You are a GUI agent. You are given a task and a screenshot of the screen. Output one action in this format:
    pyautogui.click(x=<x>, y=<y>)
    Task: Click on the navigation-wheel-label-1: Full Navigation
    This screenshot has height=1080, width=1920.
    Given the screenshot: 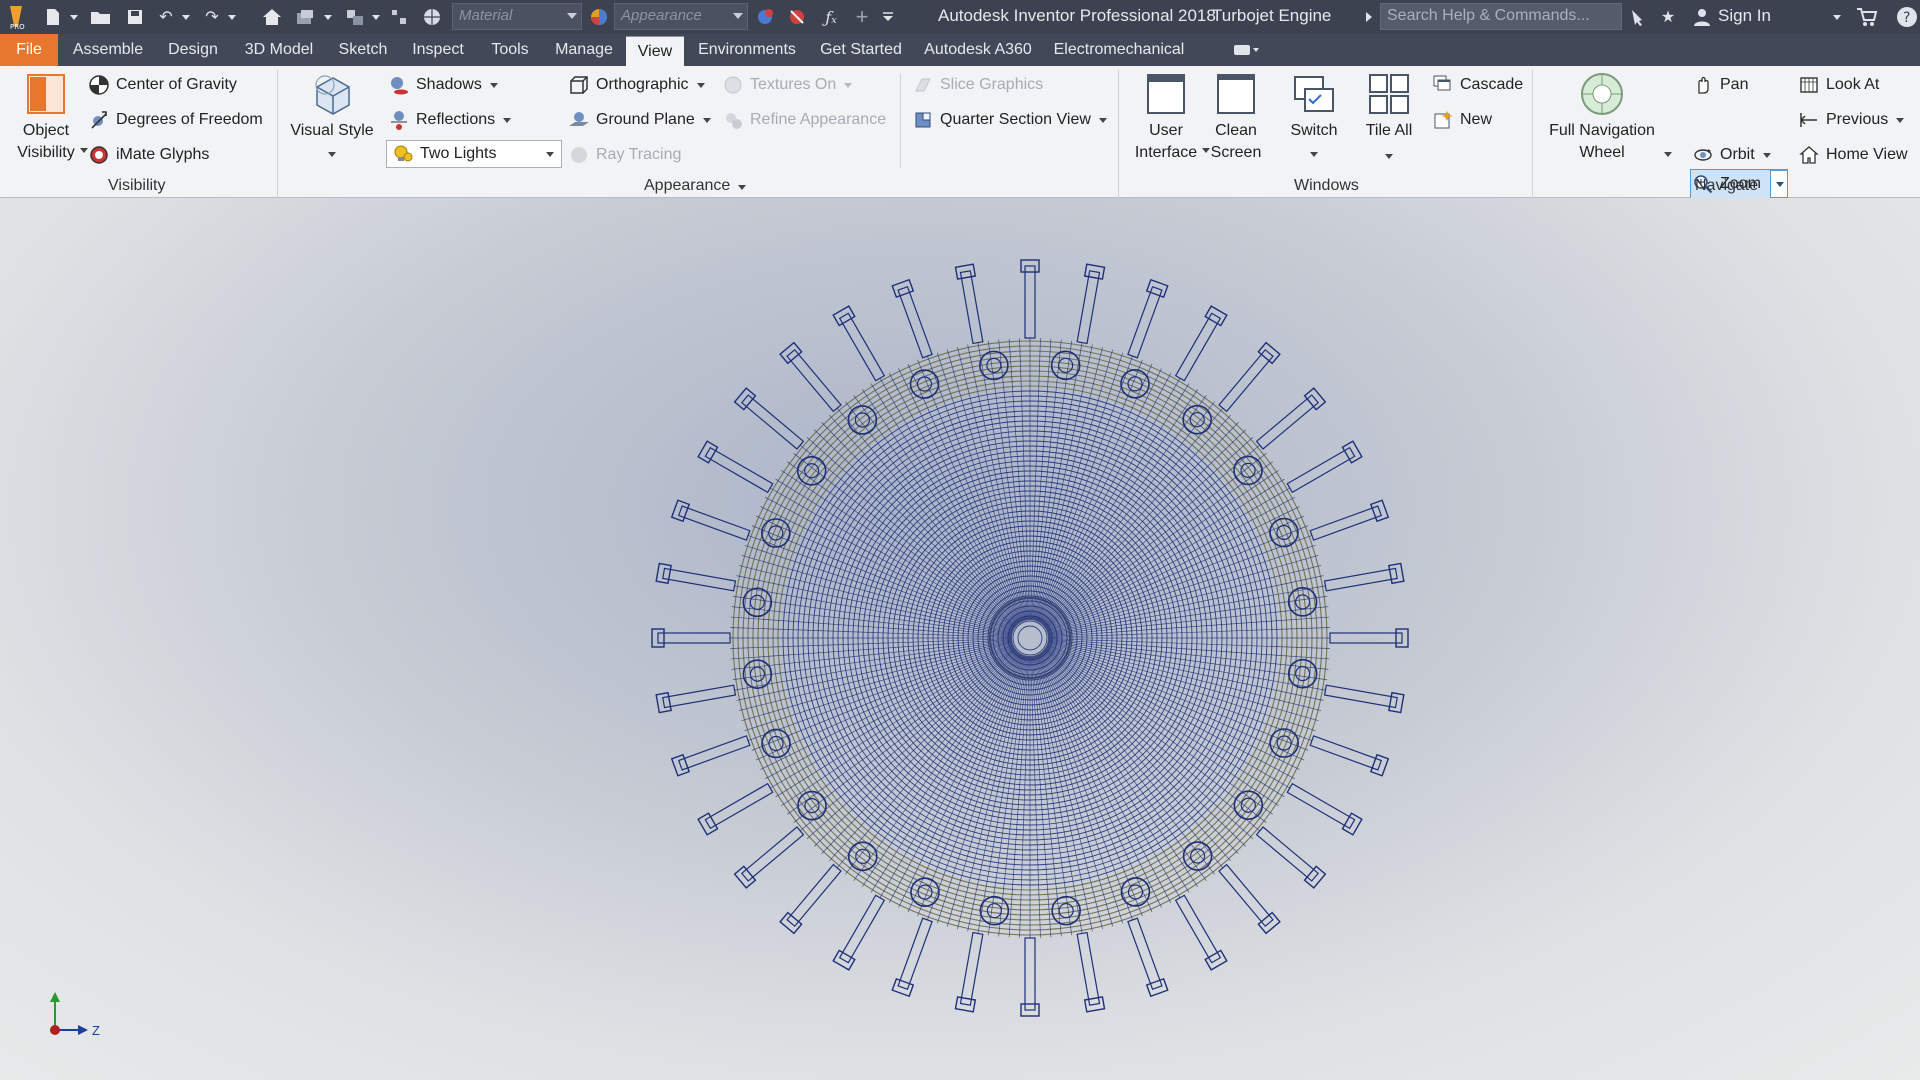 What is the action you would take?
    pyautogui.click(x=1602, y=130)
    